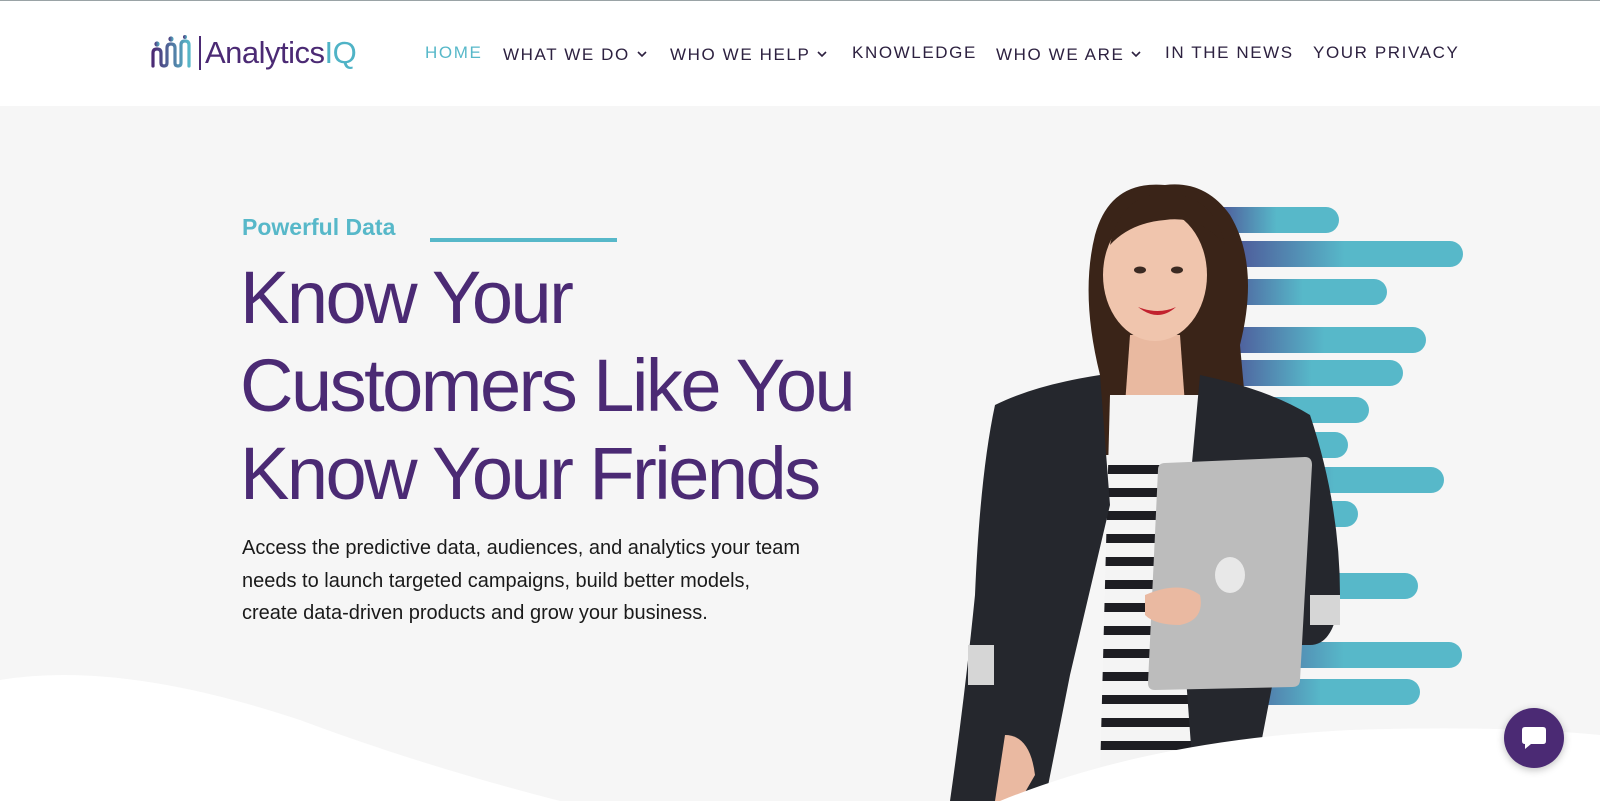  What do you see at coordinates (530, 473) in the screenshot?
I see `headline-line: Know Your Friends` at bounding box center [530, 473].